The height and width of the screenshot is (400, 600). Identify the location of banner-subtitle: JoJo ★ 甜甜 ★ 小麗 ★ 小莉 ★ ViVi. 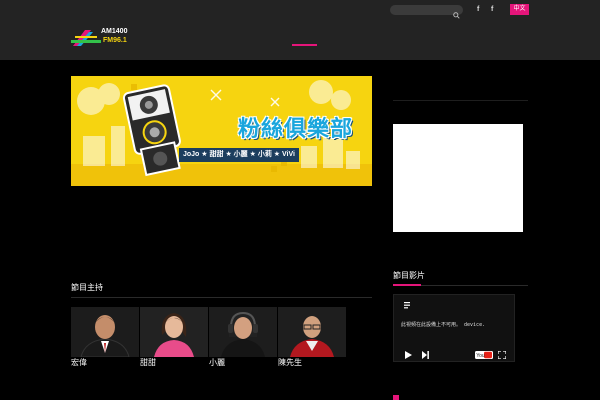
(239, 155).